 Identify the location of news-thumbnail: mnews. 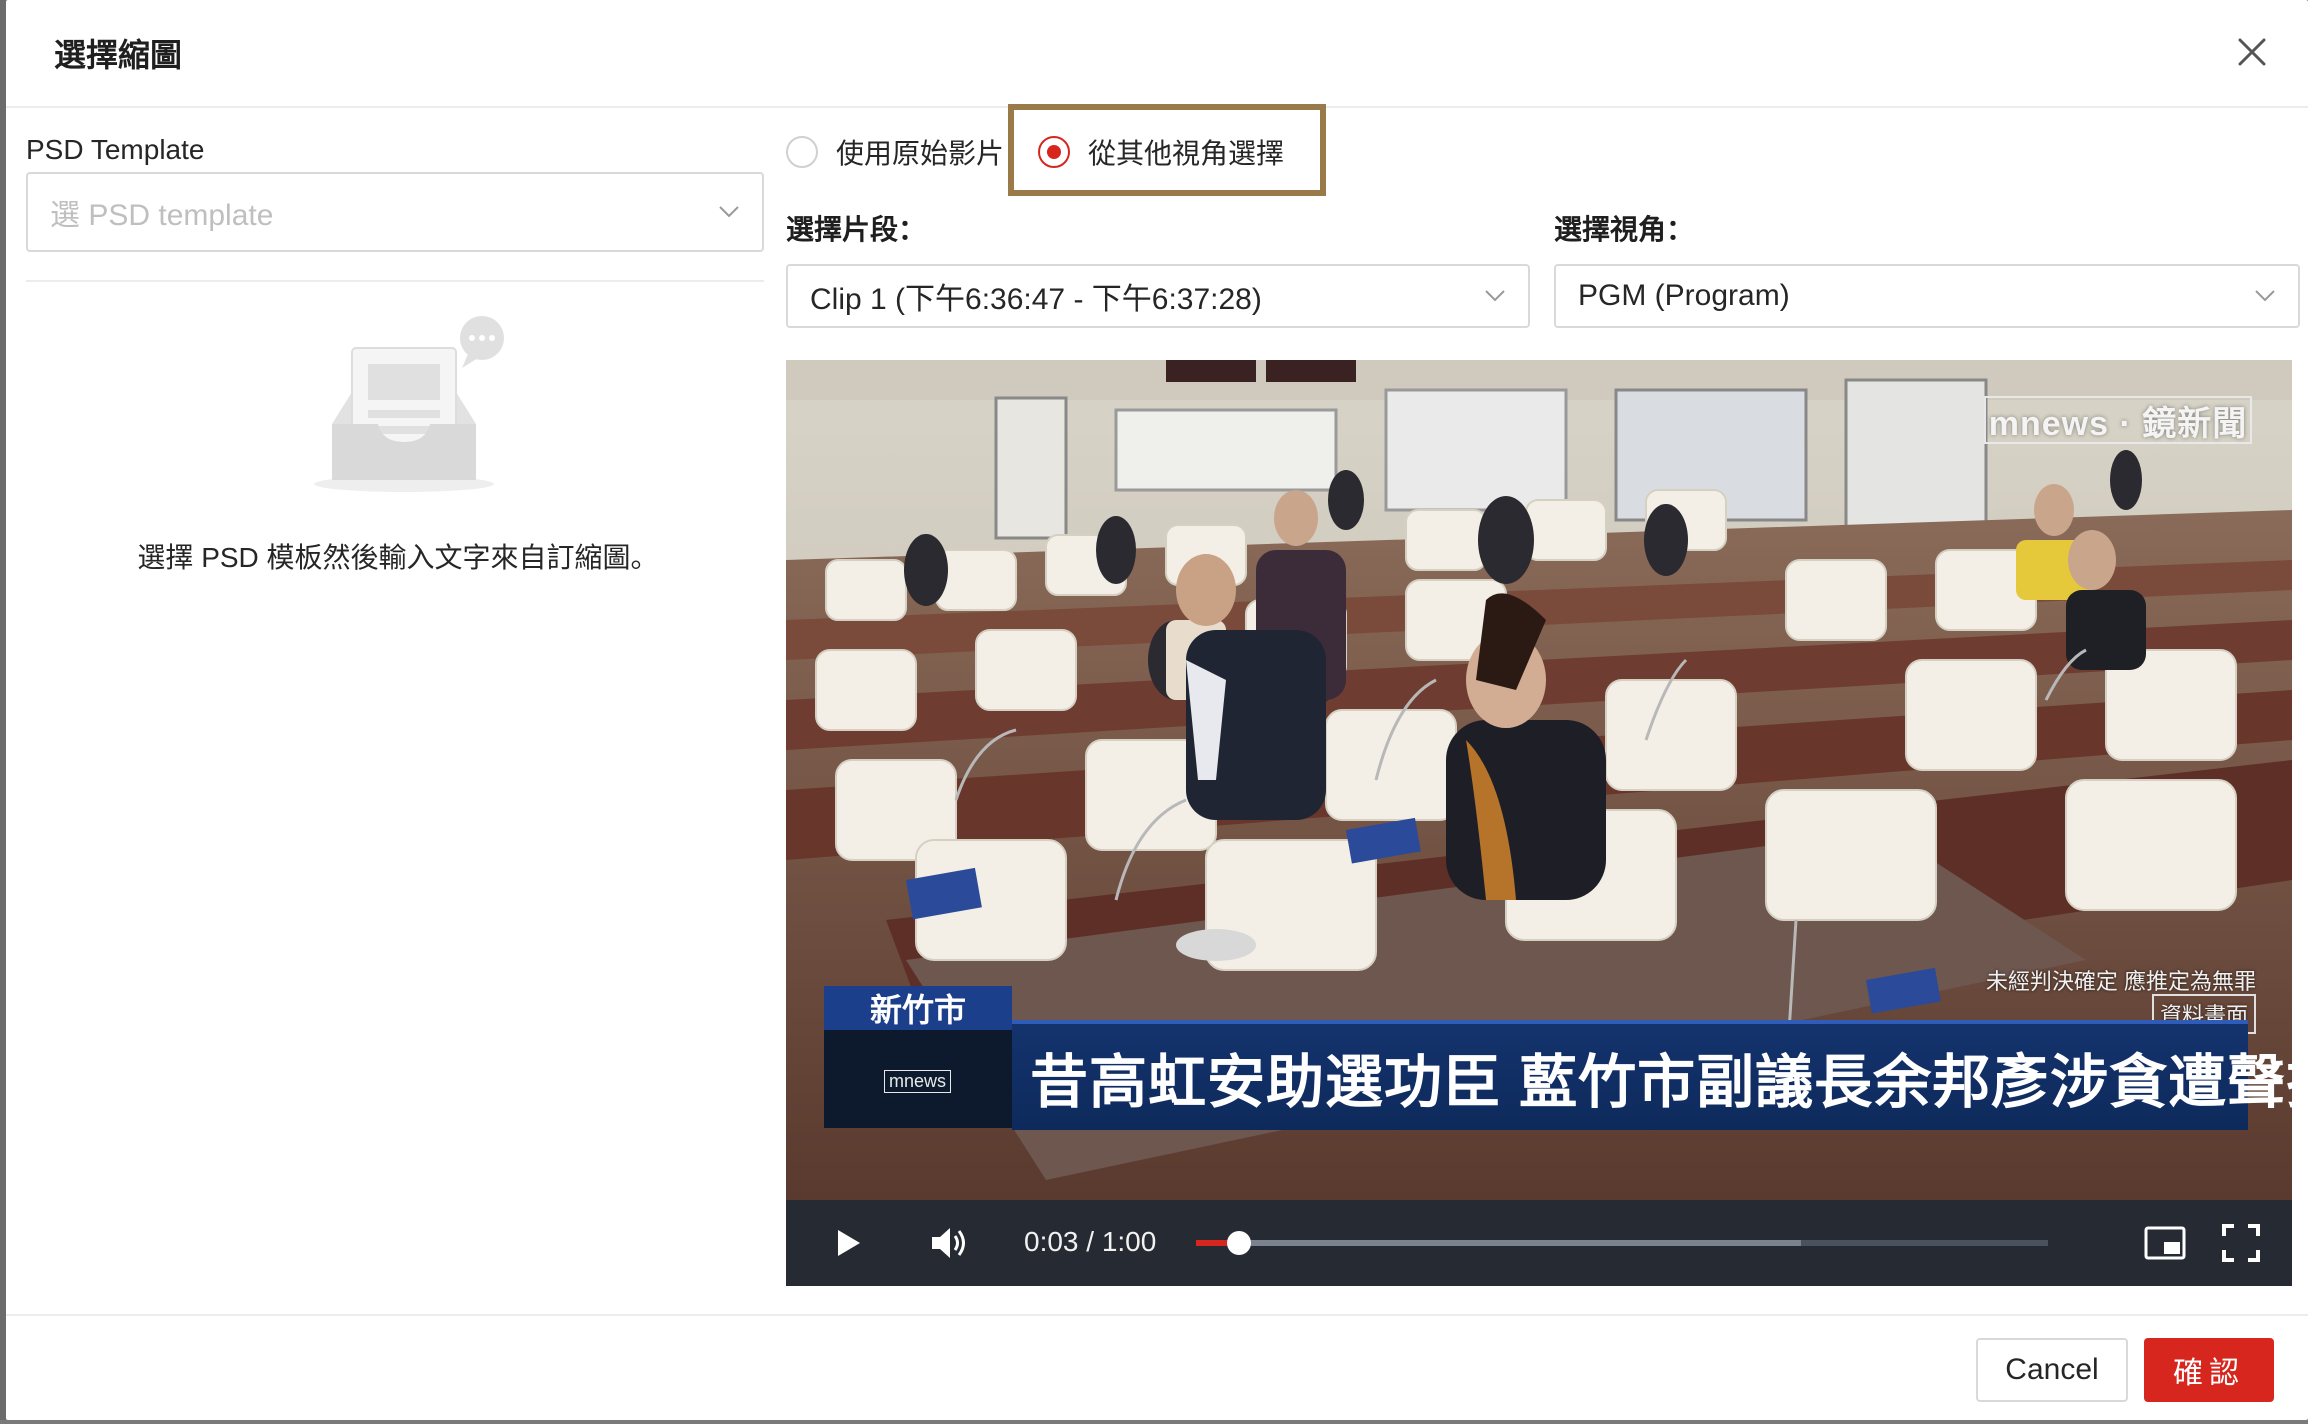
(918, 1079).